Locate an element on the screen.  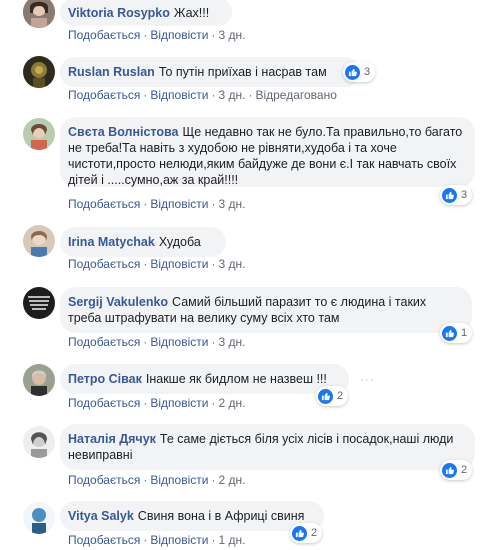
comment-text: То путін приїхав і насрав там is located at coordinates (242, 72).